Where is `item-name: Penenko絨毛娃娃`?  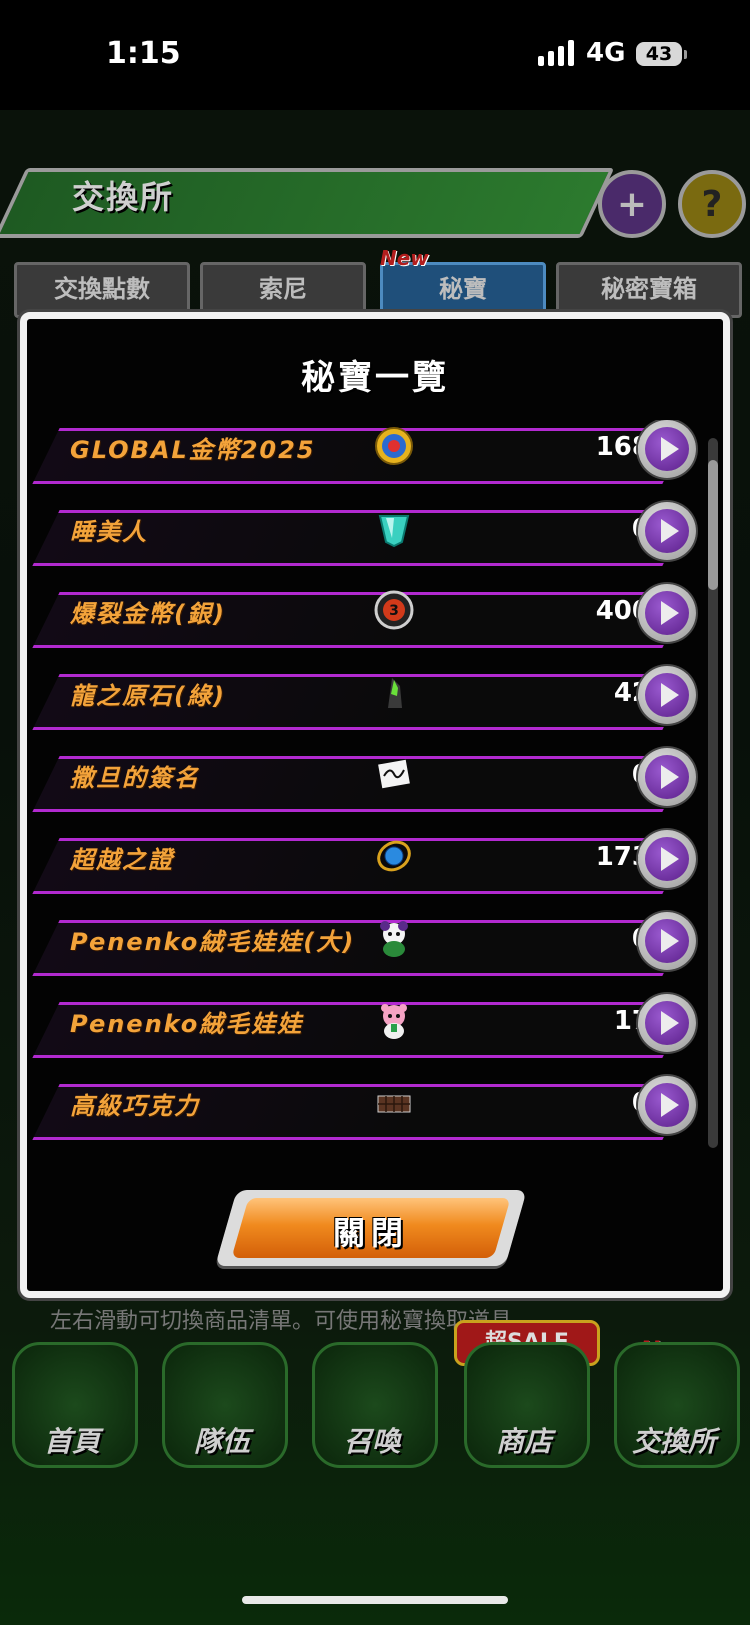 item-name: Penenko絨毛娃娃 is located at coordinates (187, 1024).